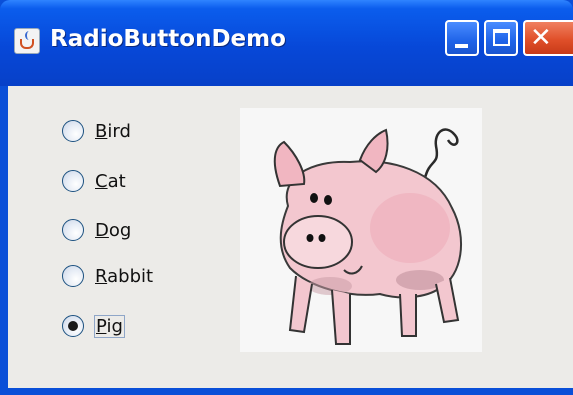 The width and height of the screenshot is (573, 395). I want to click on maximize-button, so click(501, 38).